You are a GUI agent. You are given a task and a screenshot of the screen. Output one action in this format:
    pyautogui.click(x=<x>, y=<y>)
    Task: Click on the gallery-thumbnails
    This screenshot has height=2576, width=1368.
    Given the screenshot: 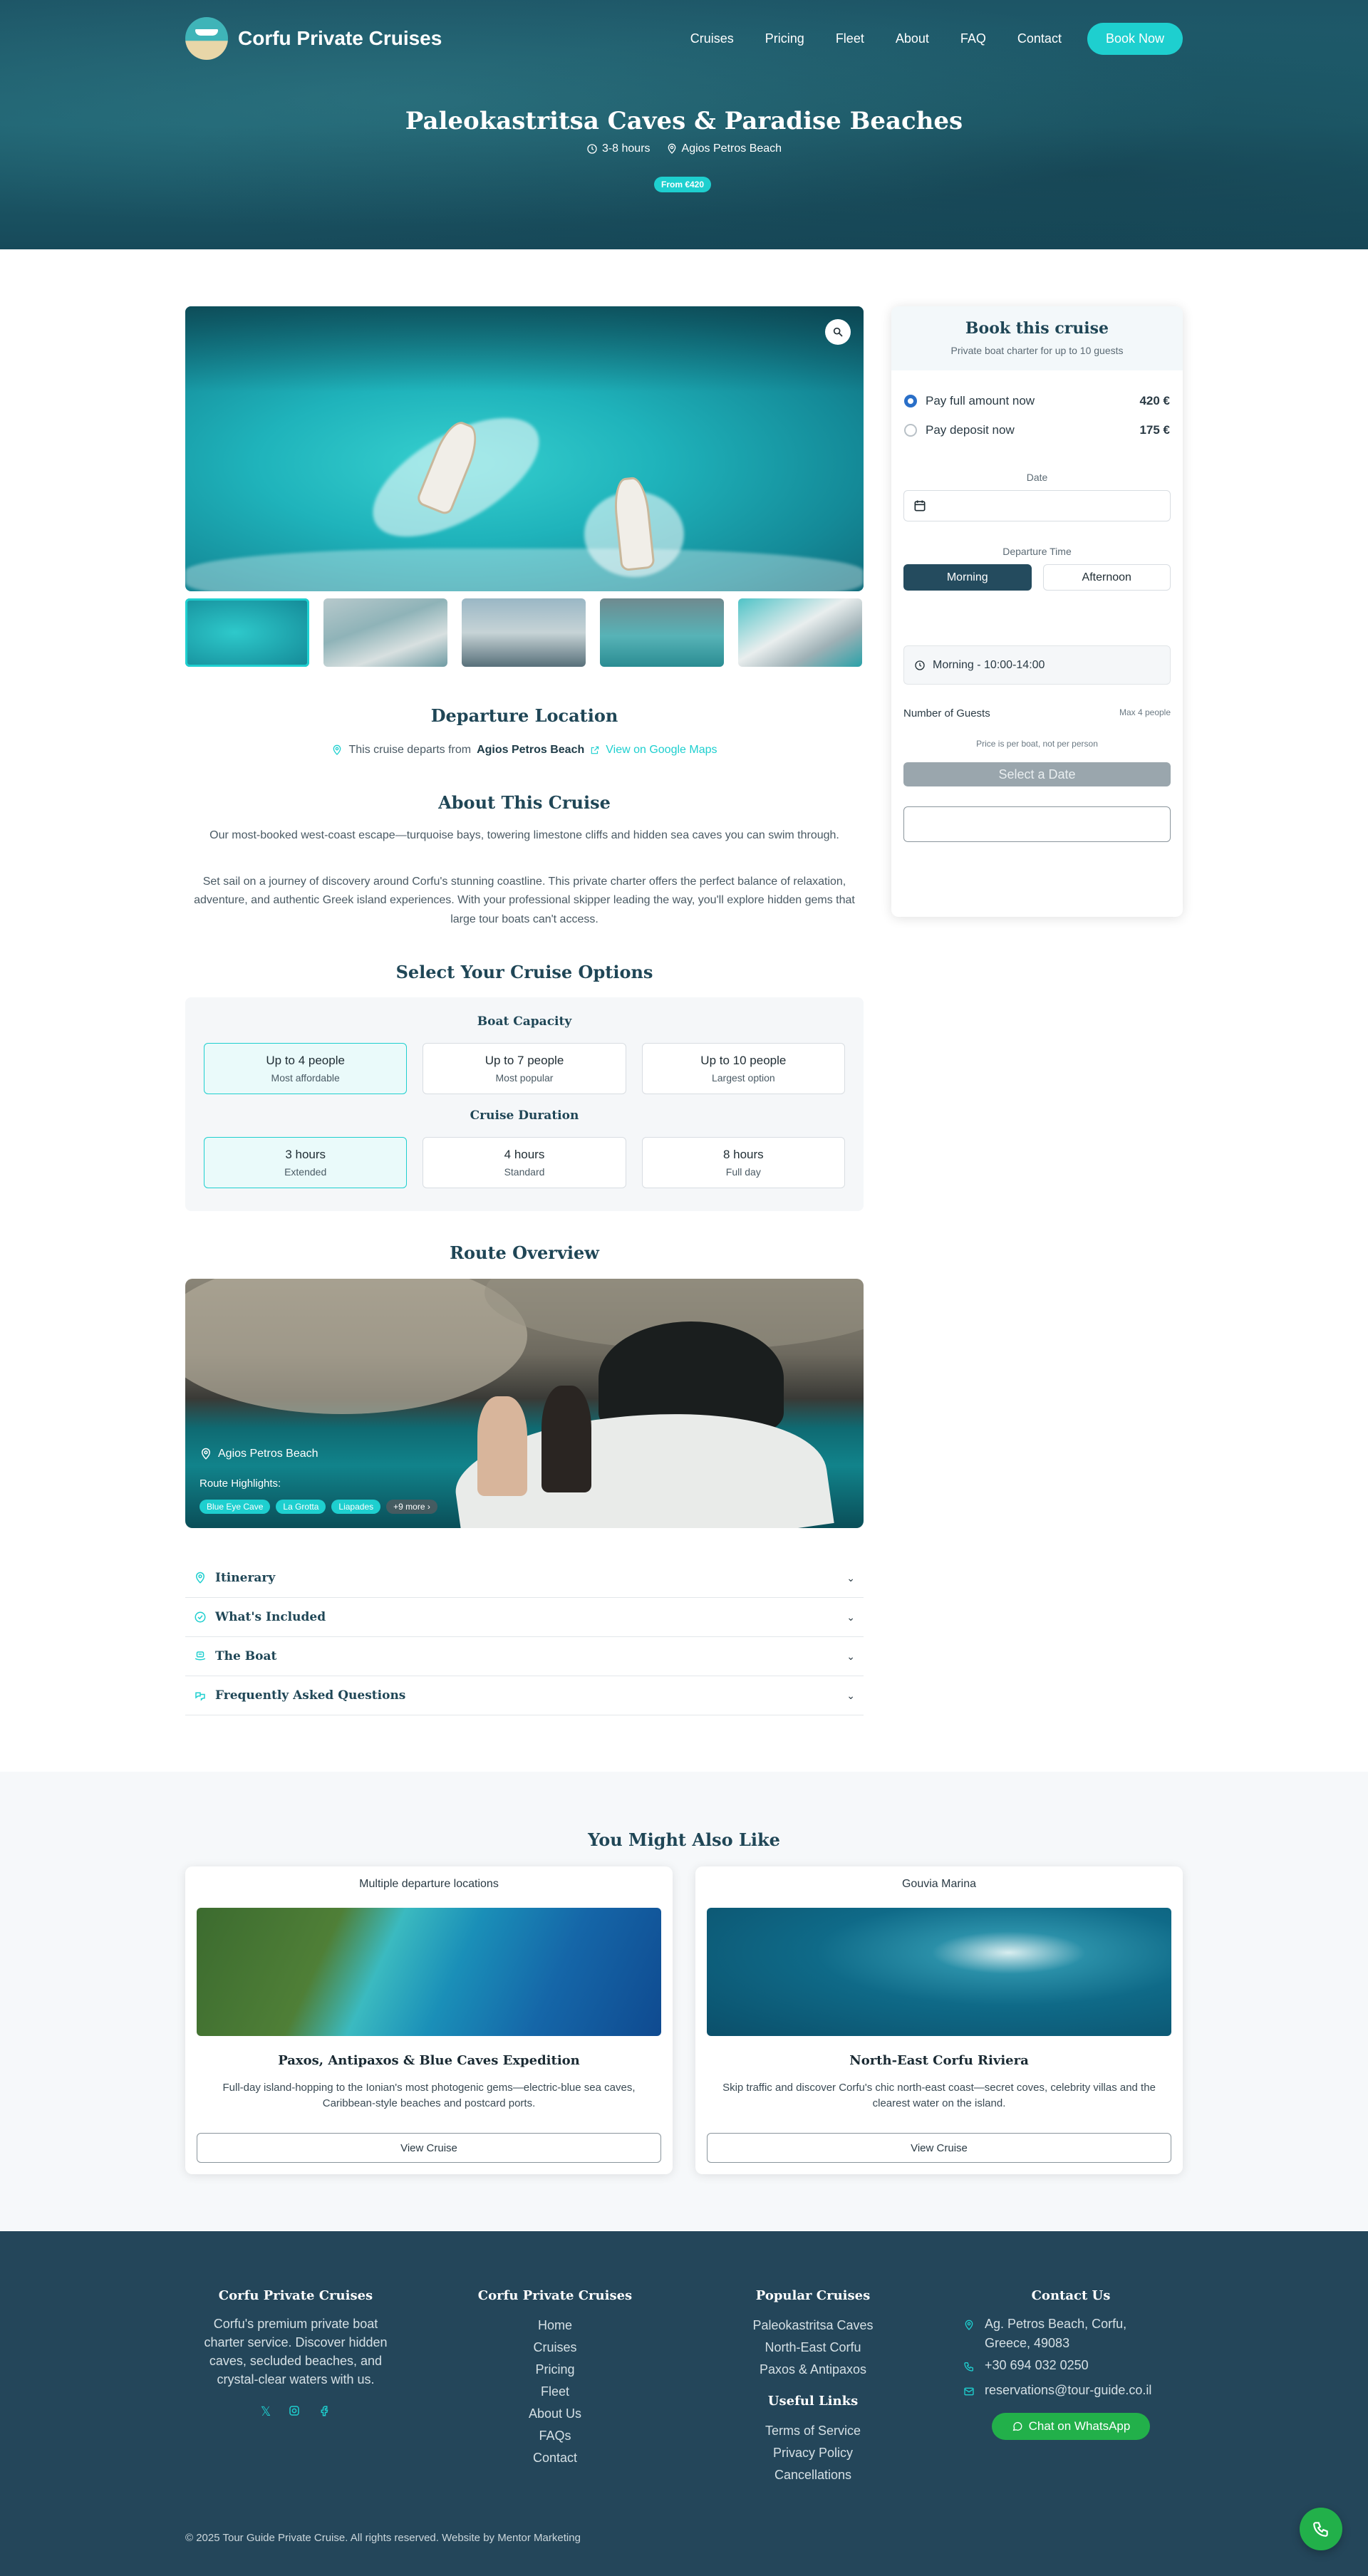 What is the action you would take?
    pyautogui.click(x=524, y=632)
    